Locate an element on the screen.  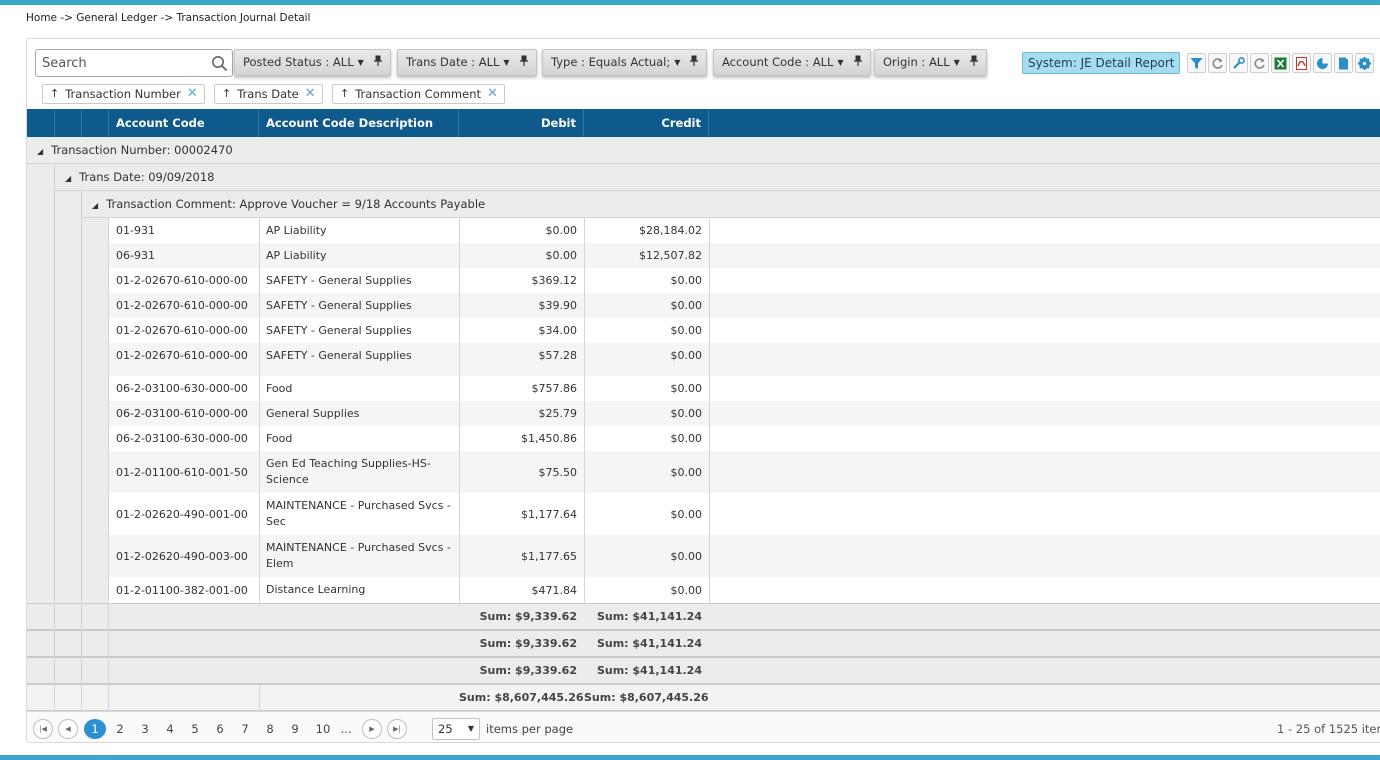
group-chip-trans-date: ↑ Trans Date ✕ is located at coordinates (268, 94).